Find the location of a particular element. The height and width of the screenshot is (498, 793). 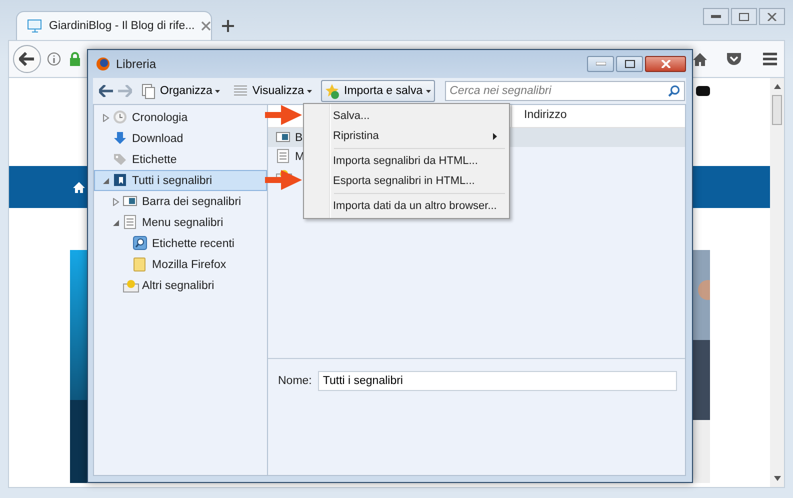

menu-item: Ripristina is located at coordinates (406, 136).